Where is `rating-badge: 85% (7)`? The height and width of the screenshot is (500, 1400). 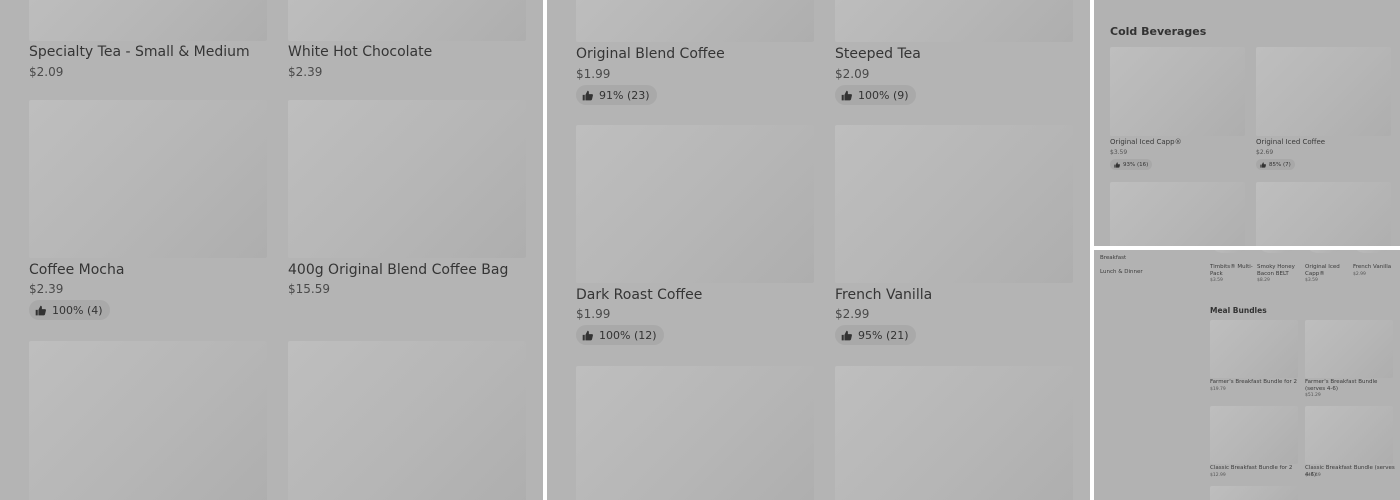
rating-badge: 85% (7) is located at coordinates (1275, 164).